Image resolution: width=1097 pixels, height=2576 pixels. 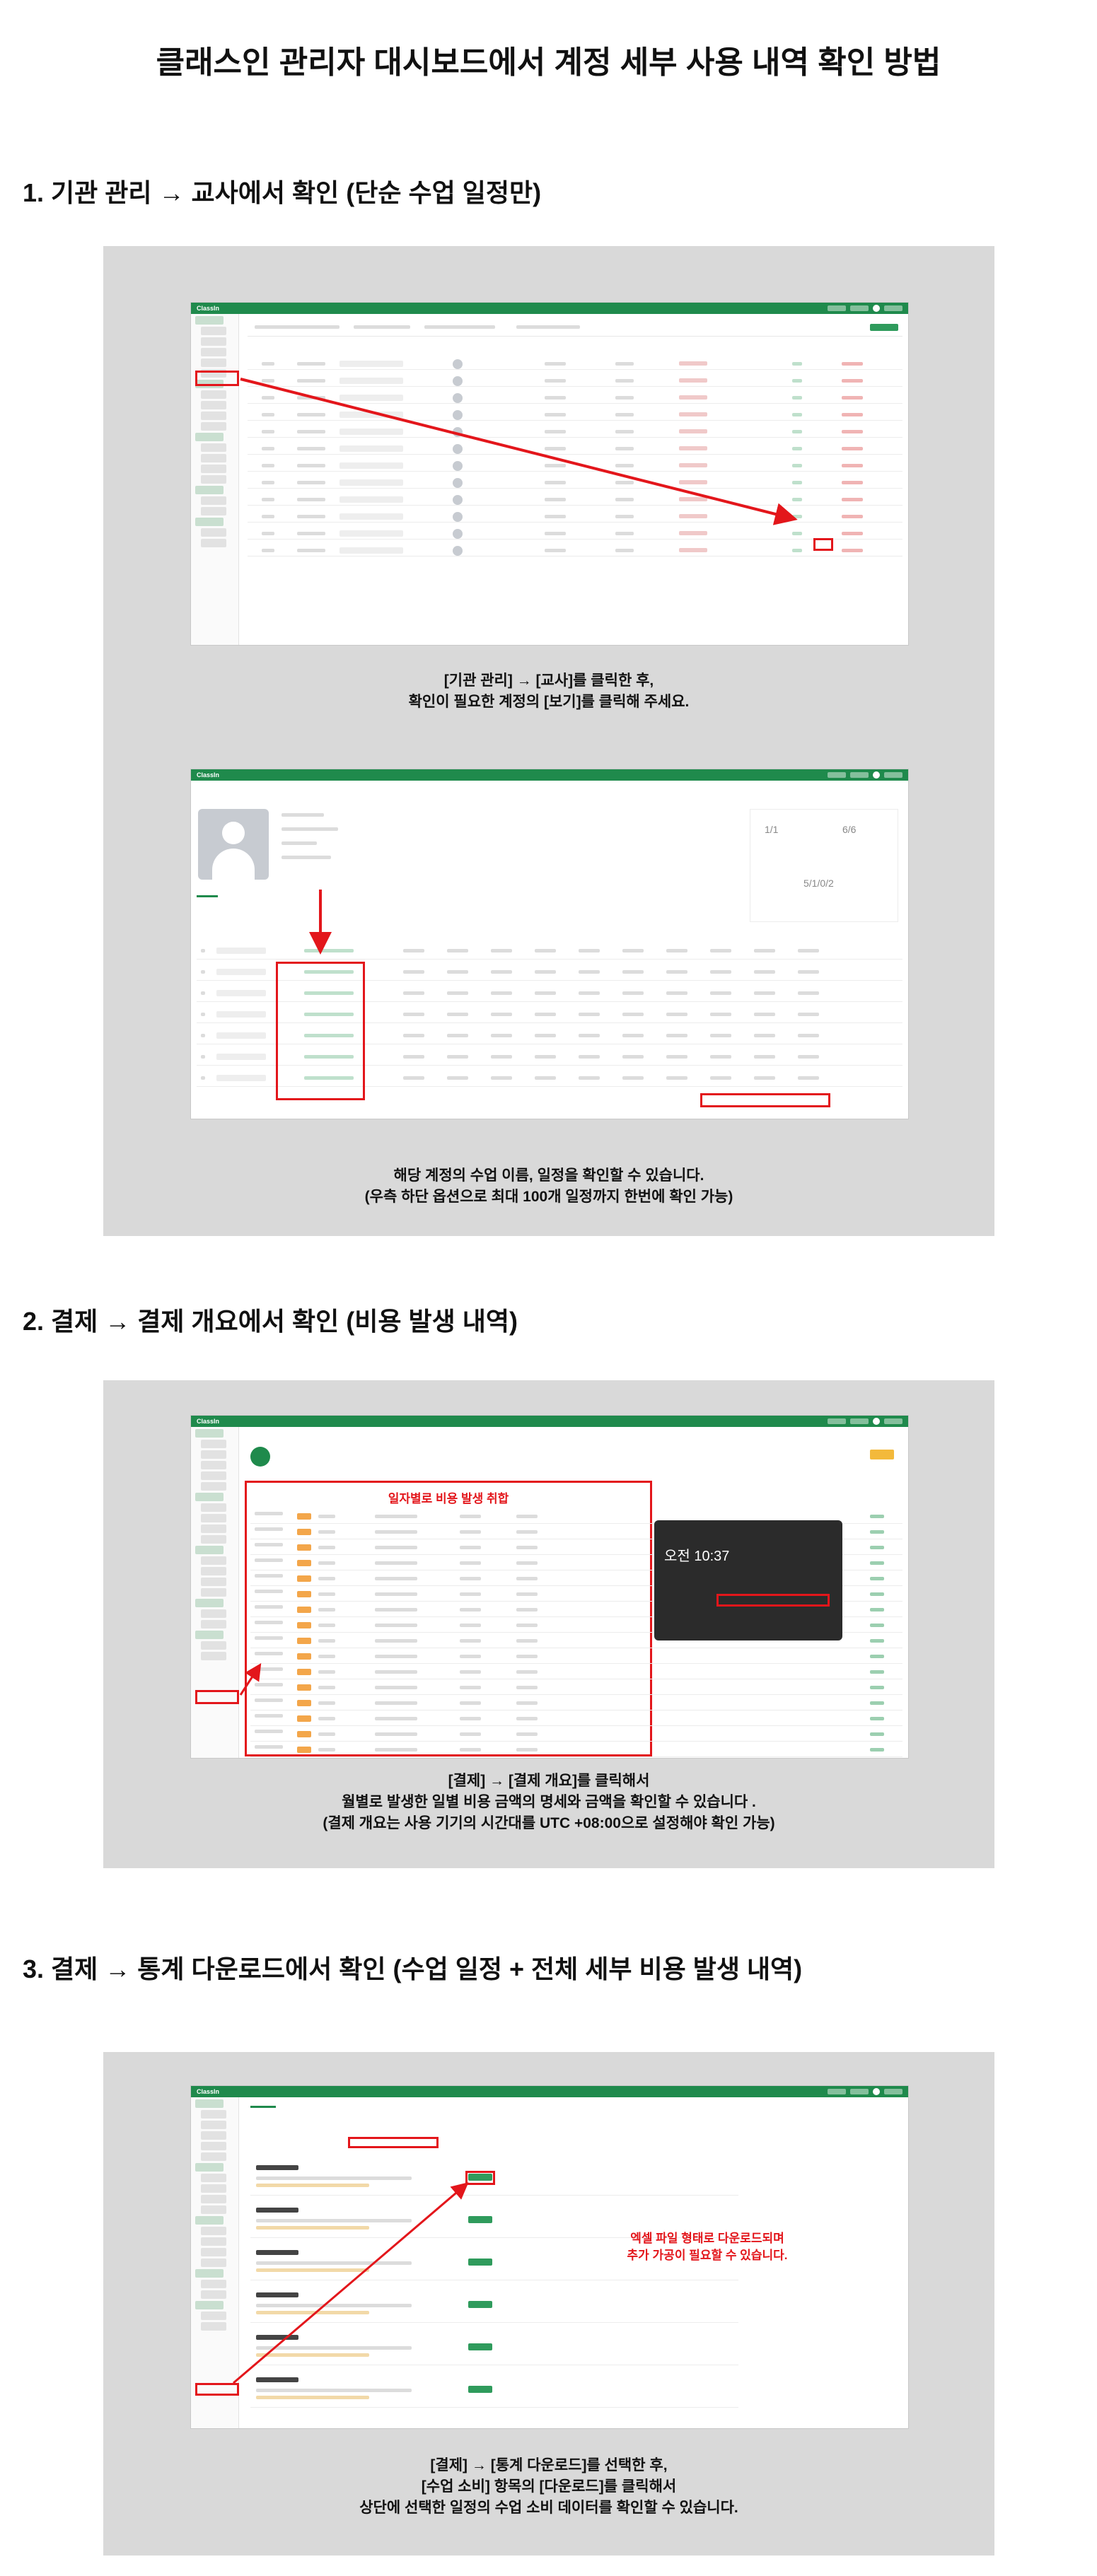 I want to click on teacher-list-screenshot: ClassIn, so click(x=549, y=474).